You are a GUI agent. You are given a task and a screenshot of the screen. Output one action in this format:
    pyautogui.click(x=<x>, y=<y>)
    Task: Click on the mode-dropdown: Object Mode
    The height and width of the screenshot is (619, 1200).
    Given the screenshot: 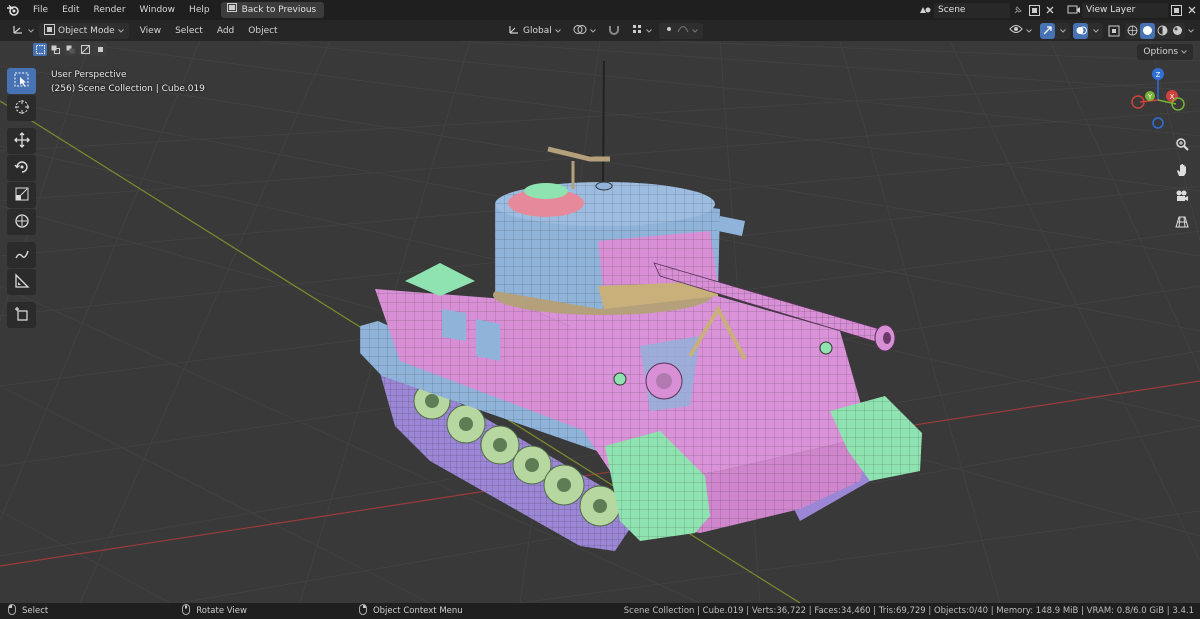 What is the action you would take?
    pyautogui.click(x=84, y=30)
    